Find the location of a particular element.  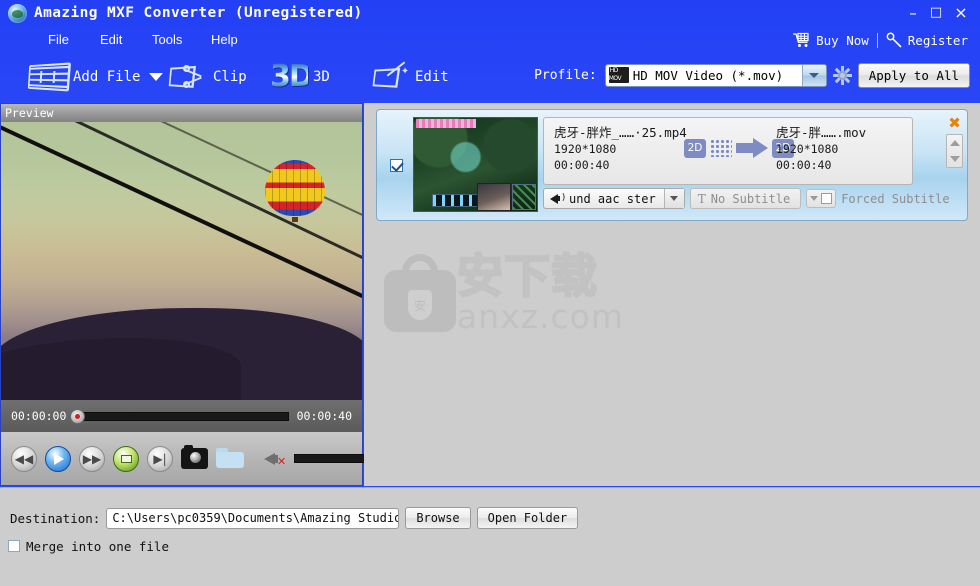

forced-subtitle-group: Forced Subtitle is located at coordinates (878, 198).